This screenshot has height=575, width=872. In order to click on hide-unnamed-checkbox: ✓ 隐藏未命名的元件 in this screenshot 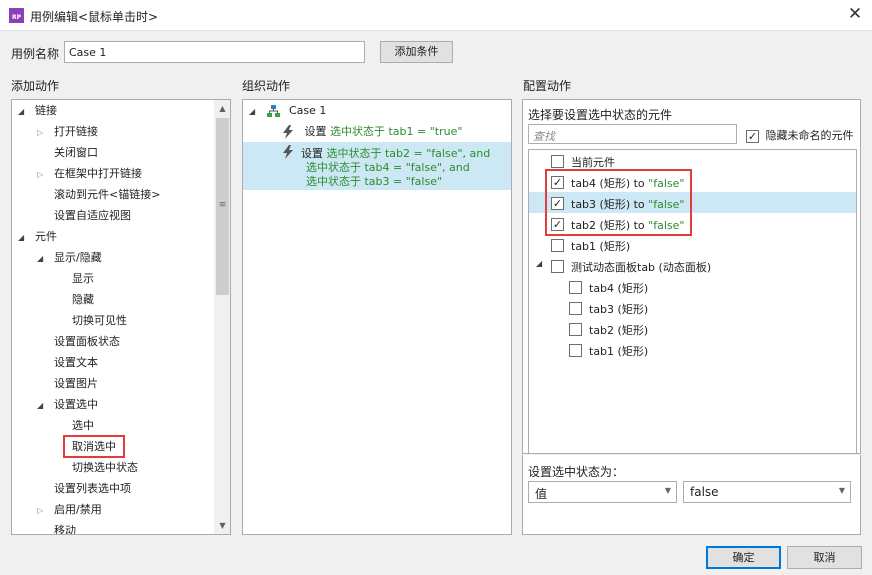, I will do `click(800, 135)`.